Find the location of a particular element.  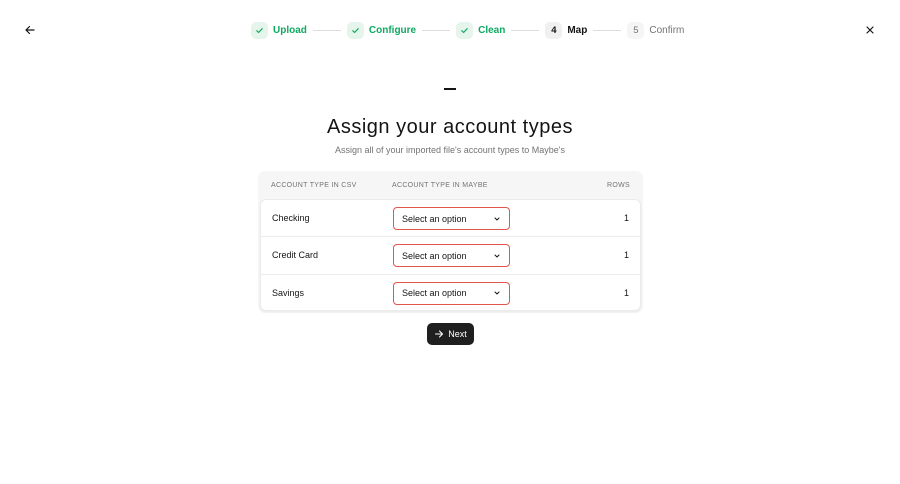

csv-account-type: Credit Card is located at coordinates (295, 255).